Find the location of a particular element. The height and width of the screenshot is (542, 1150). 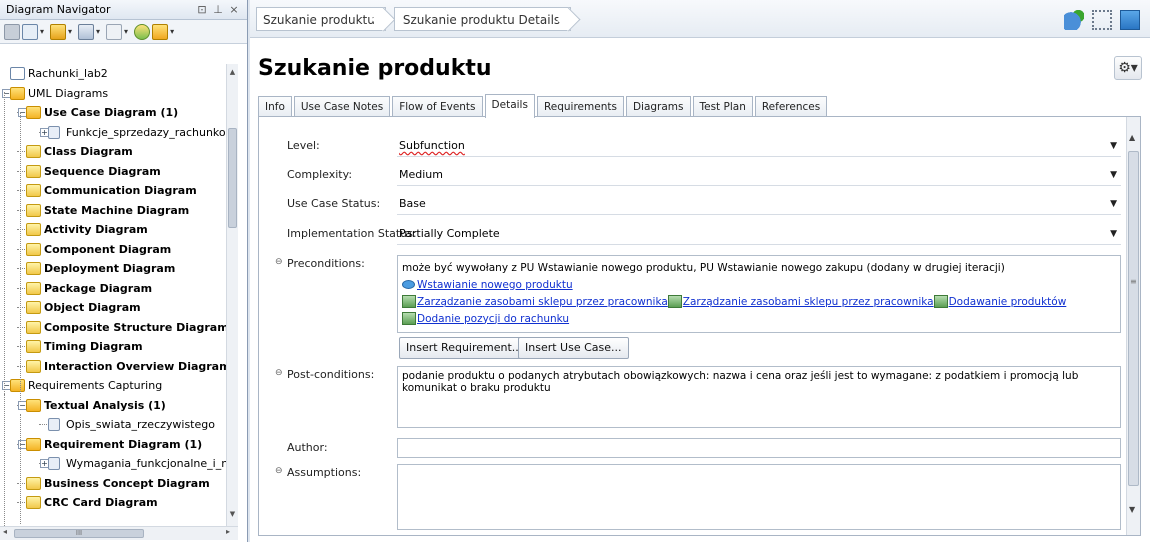

tab-details: Details is located at coordinates (509, 106).